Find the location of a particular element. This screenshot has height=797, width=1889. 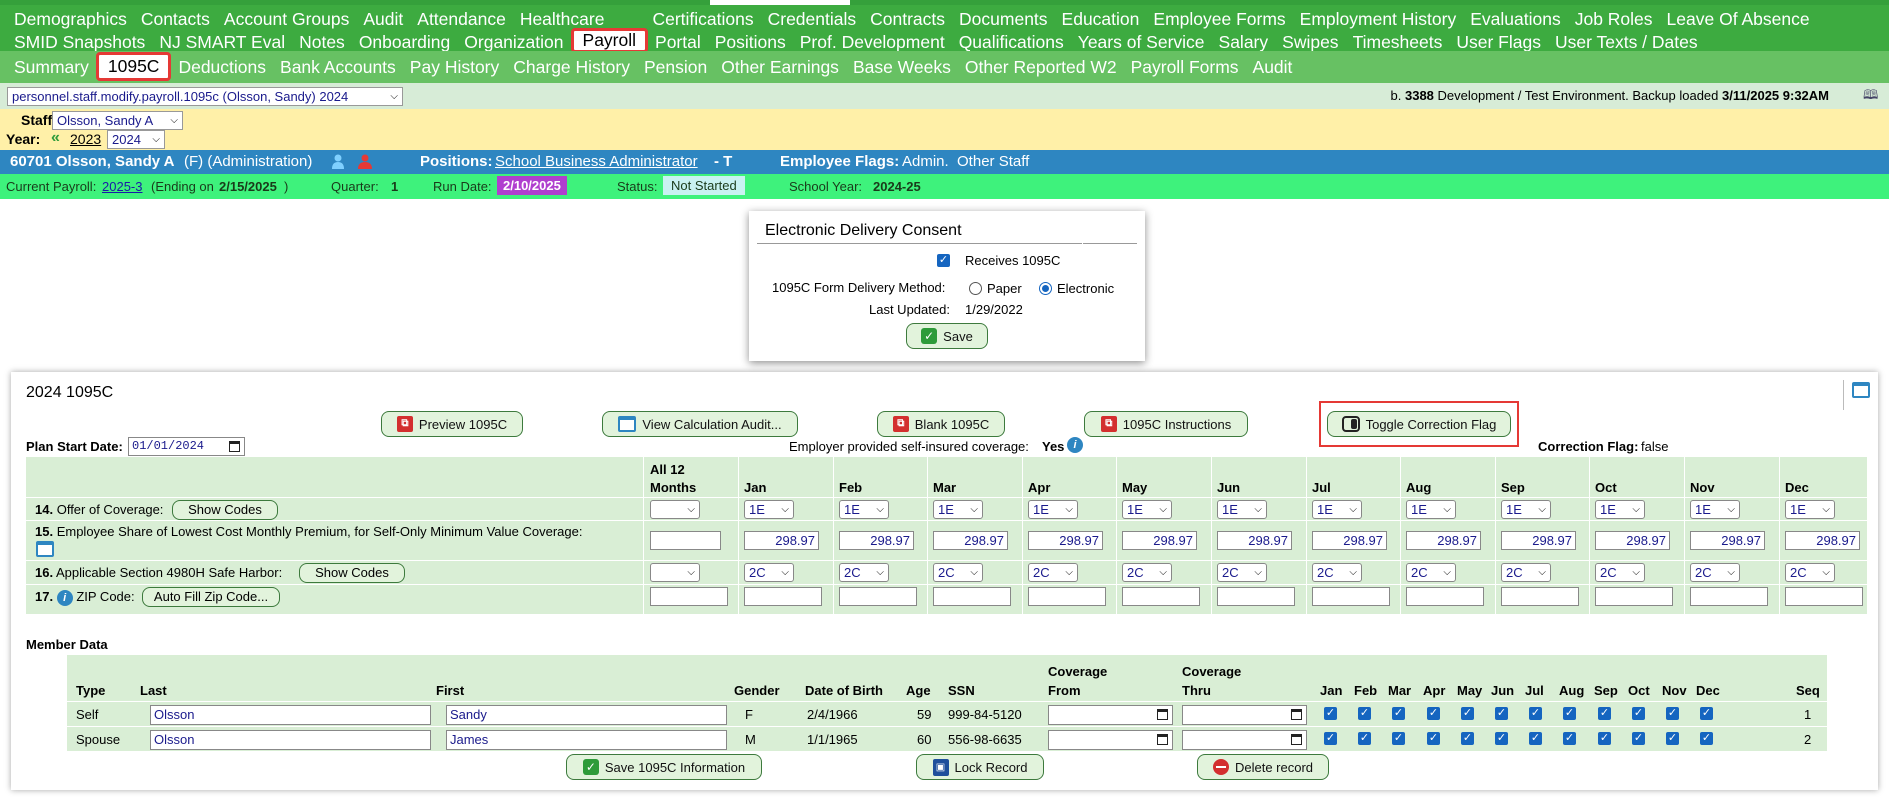

person-icon is located at coordinates (338, 161).